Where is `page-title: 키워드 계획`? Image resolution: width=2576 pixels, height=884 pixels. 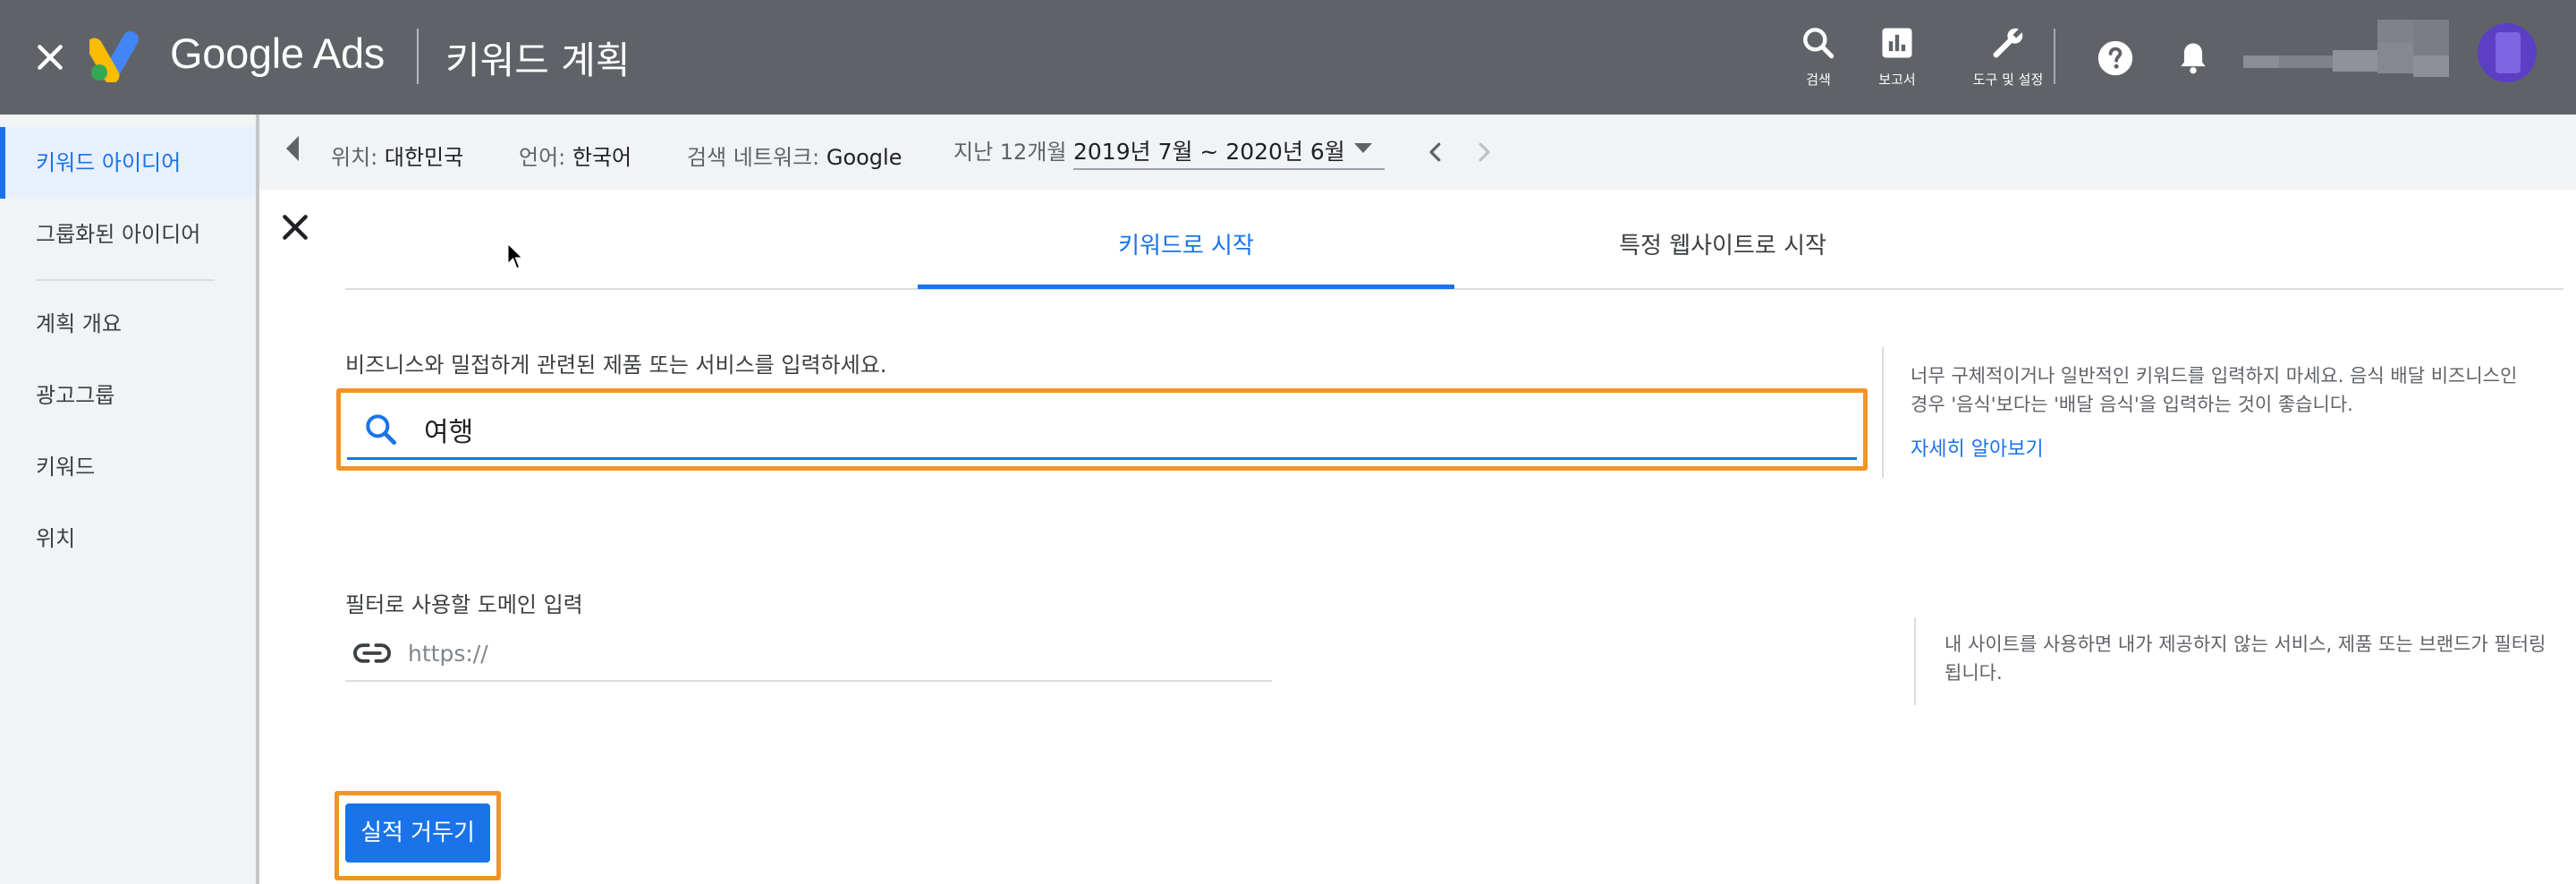 page-title: 키워드 계획 is located at coordinates (538, 60).